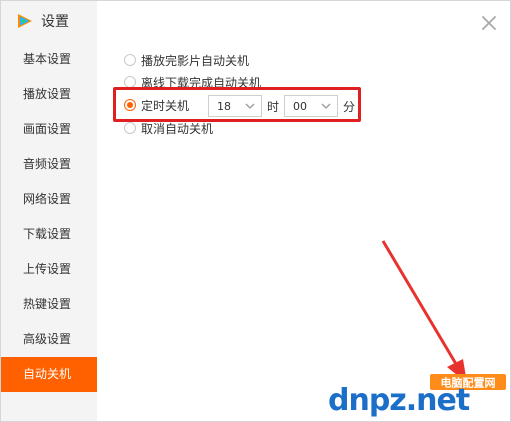 This screenshot has width=511, height=422. I want to click on sidebar-item-hotkeys: 热键设置, so click(49, 304).